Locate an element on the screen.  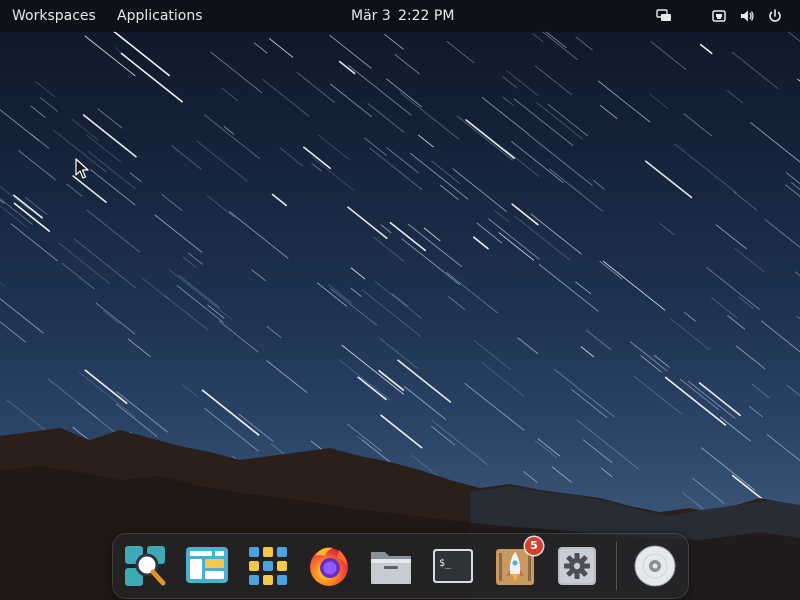
dock-app-search is located at coordinates (145, 566).